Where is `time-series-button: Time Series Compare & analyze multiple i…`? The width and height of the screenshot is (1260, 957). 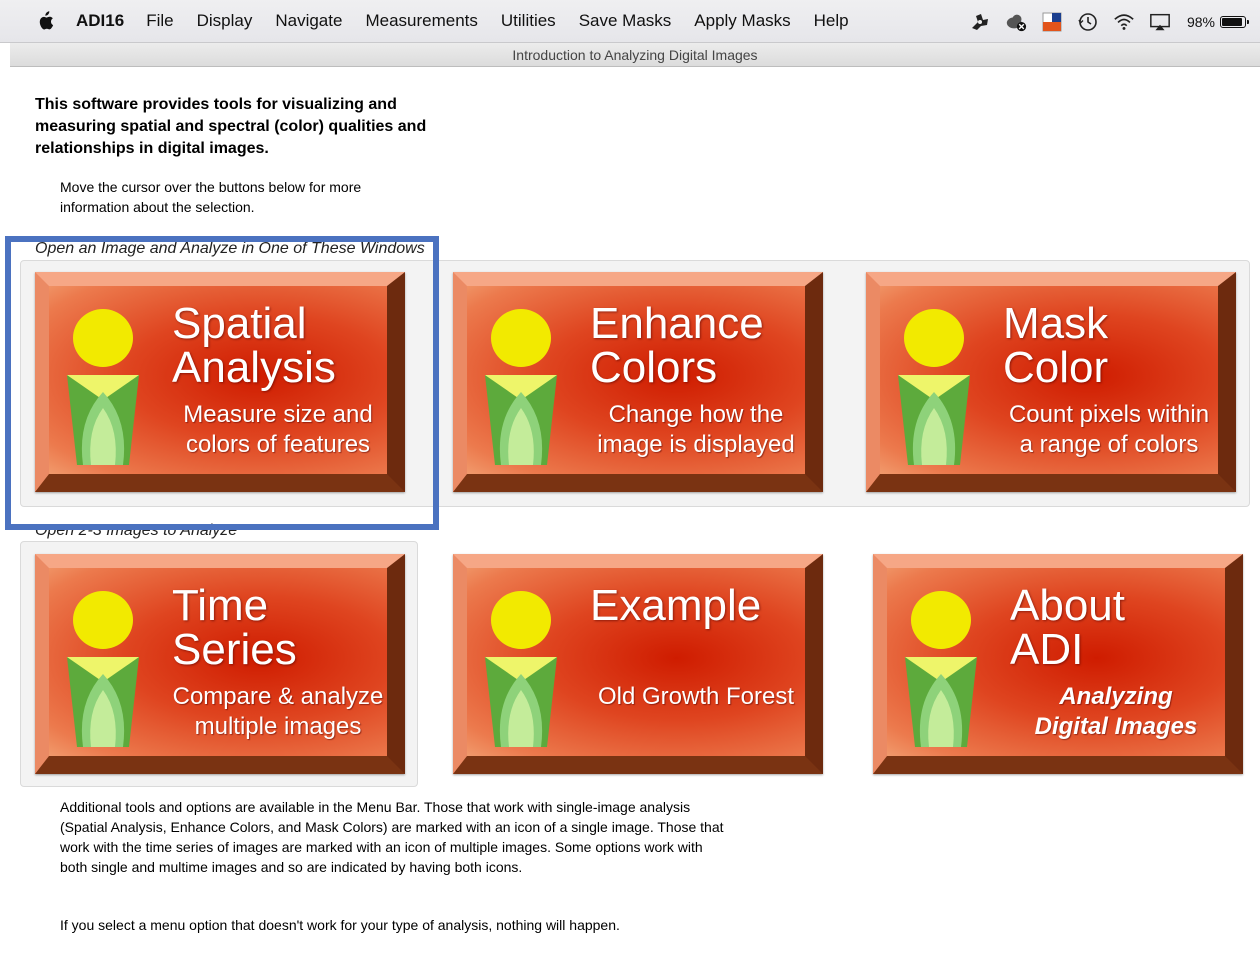 time-series-button: Time Series Compare & analyze multiple i… is located at coordinates (220, 664).